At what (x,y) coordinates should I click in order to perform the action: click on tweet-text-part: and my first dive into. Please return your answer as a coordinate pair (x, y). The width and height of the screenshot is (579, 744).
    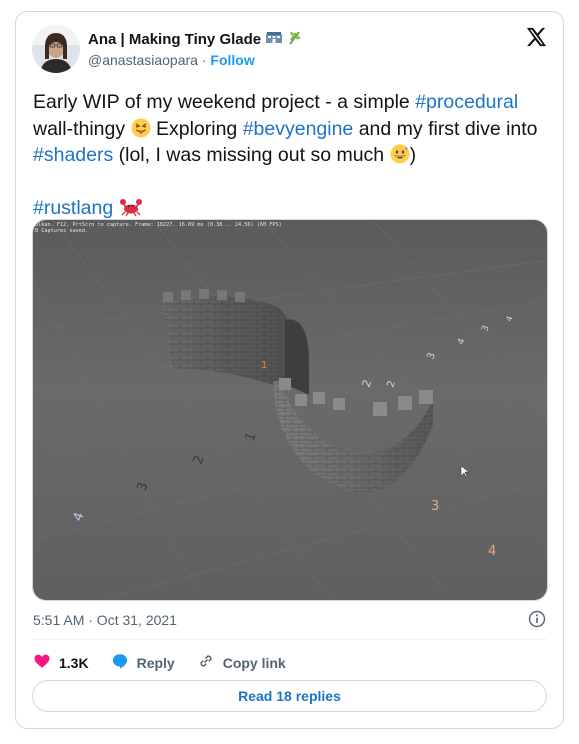
    Looking at the image, I should click on (445, 128).